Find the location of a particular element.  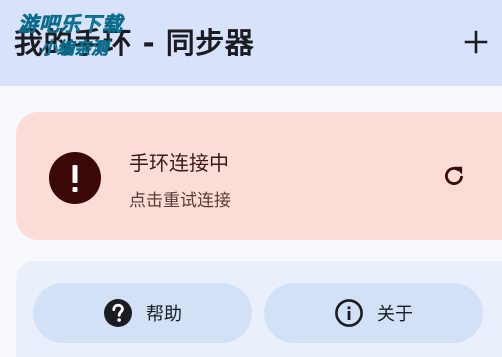

info-icon is located at coordinates (349, 313).